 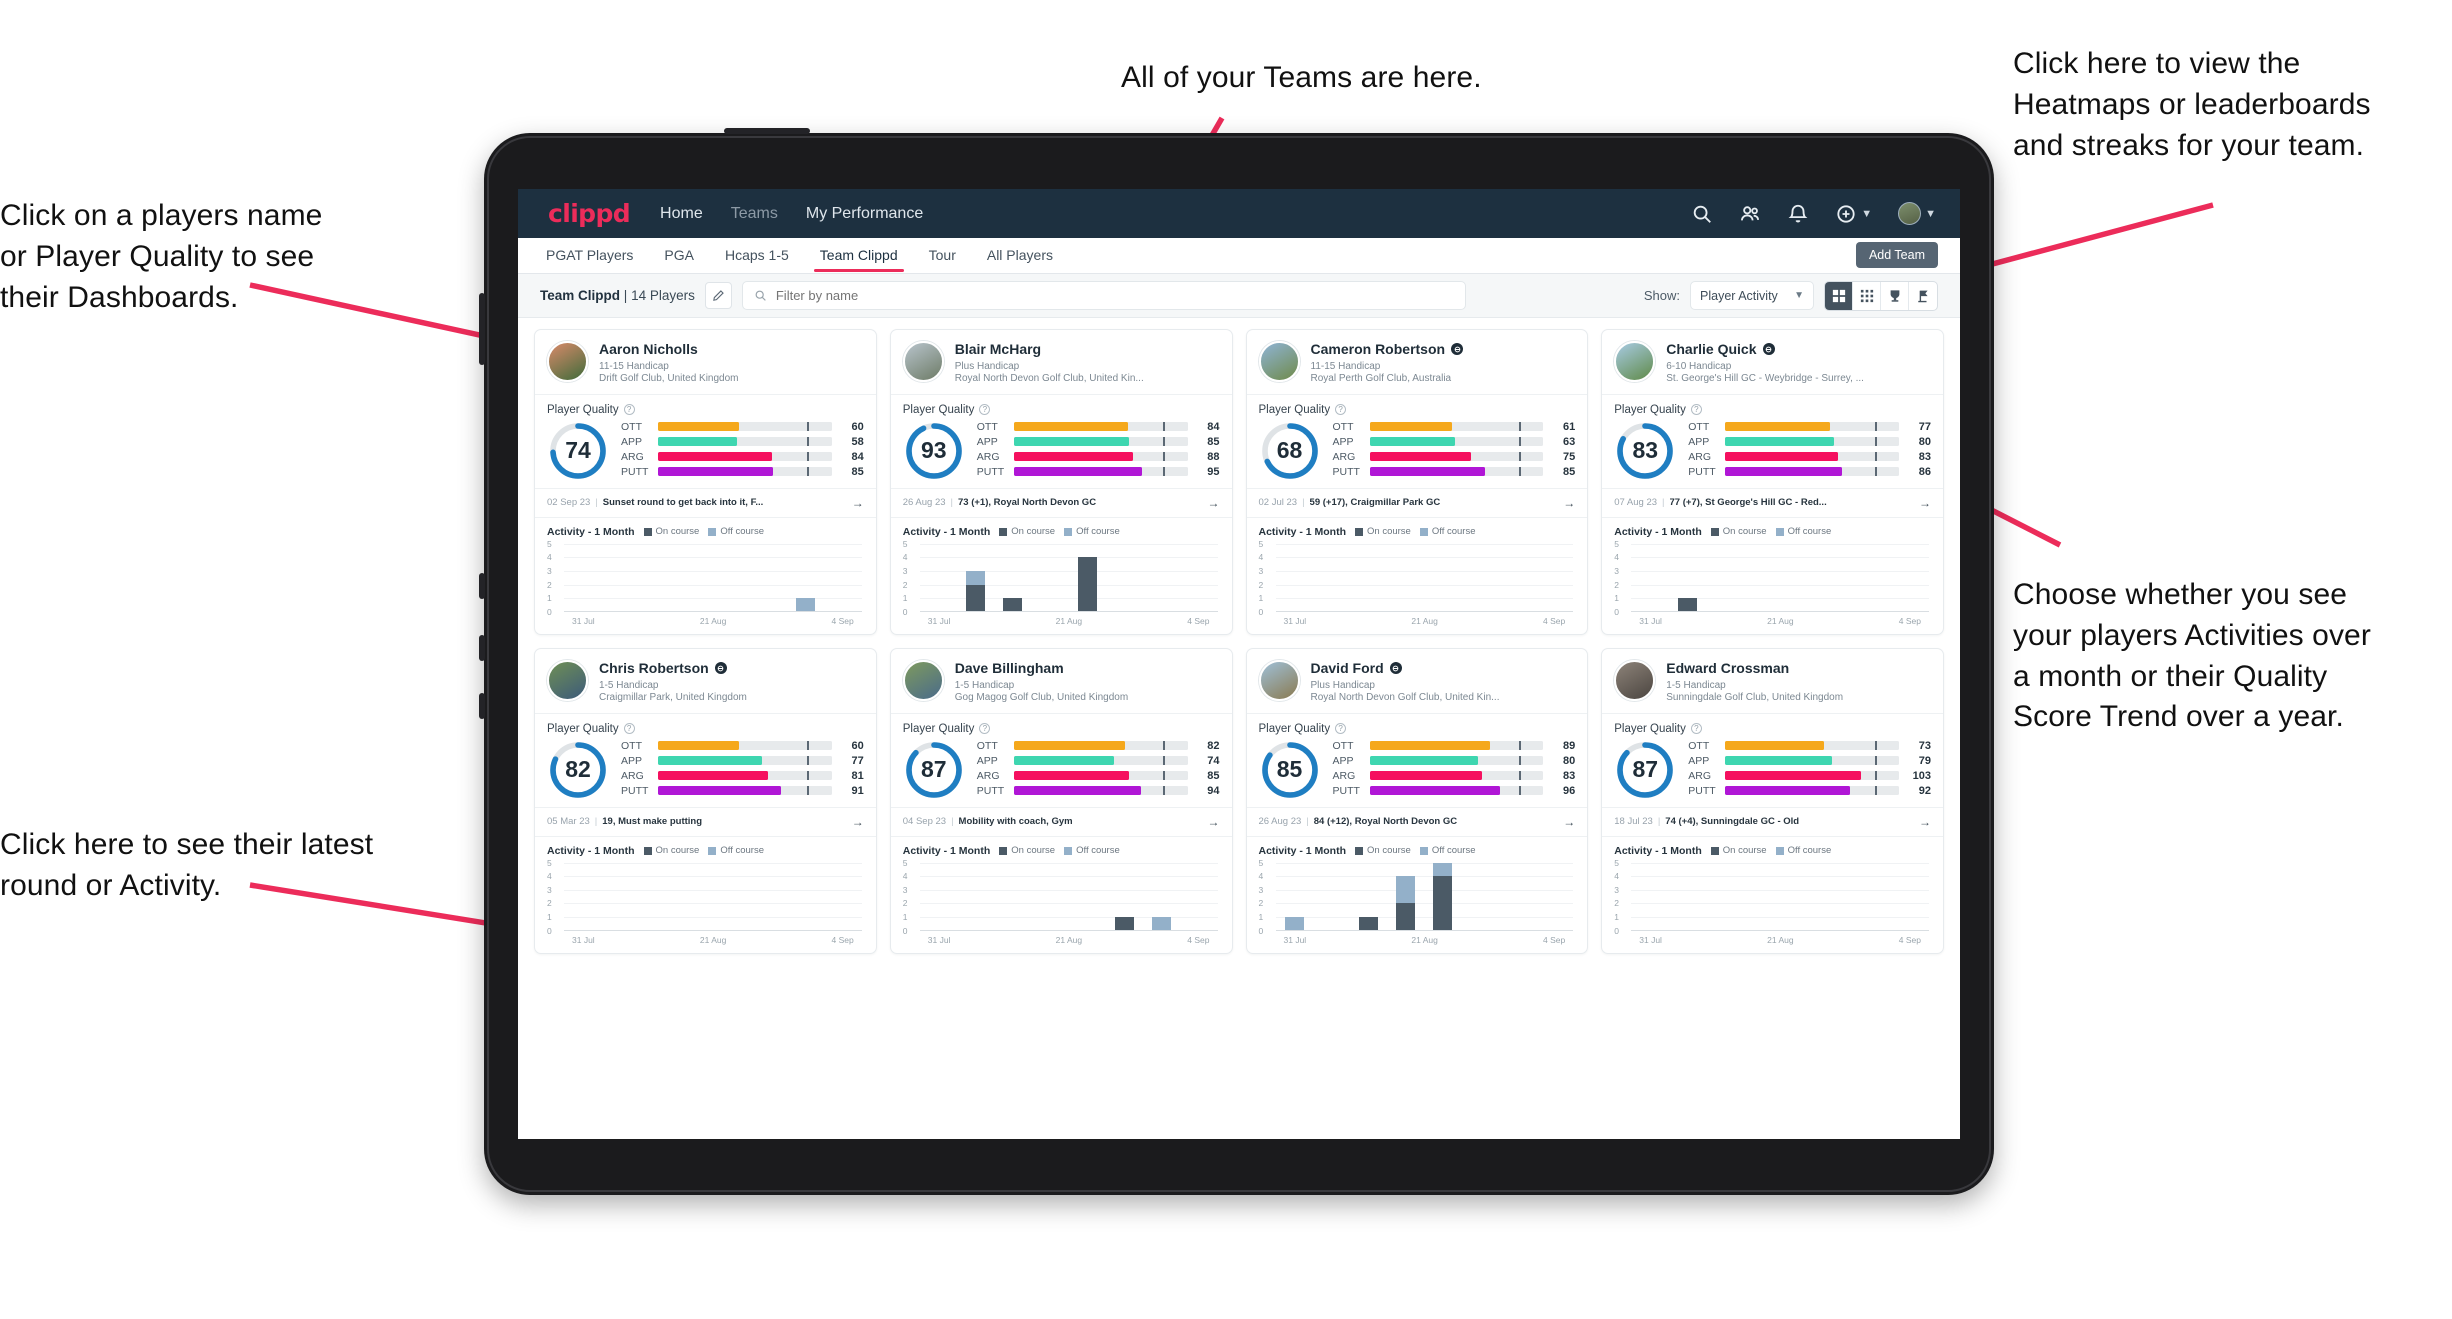 I want to click on latest-activity-row: 05 Mar 23 | 19, Must make putting →, so click(x=705, y=821).